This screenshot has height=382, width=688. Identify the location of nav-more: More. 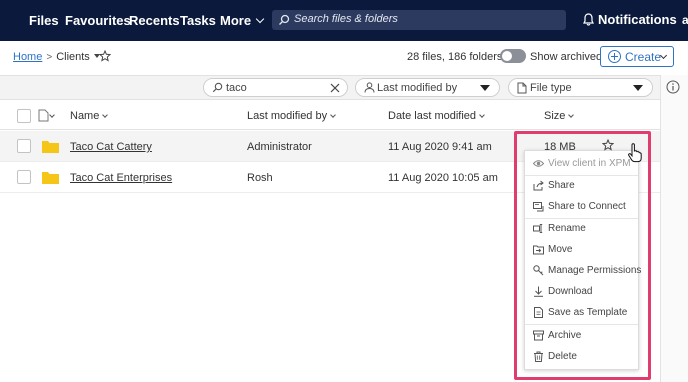
(242, 20).